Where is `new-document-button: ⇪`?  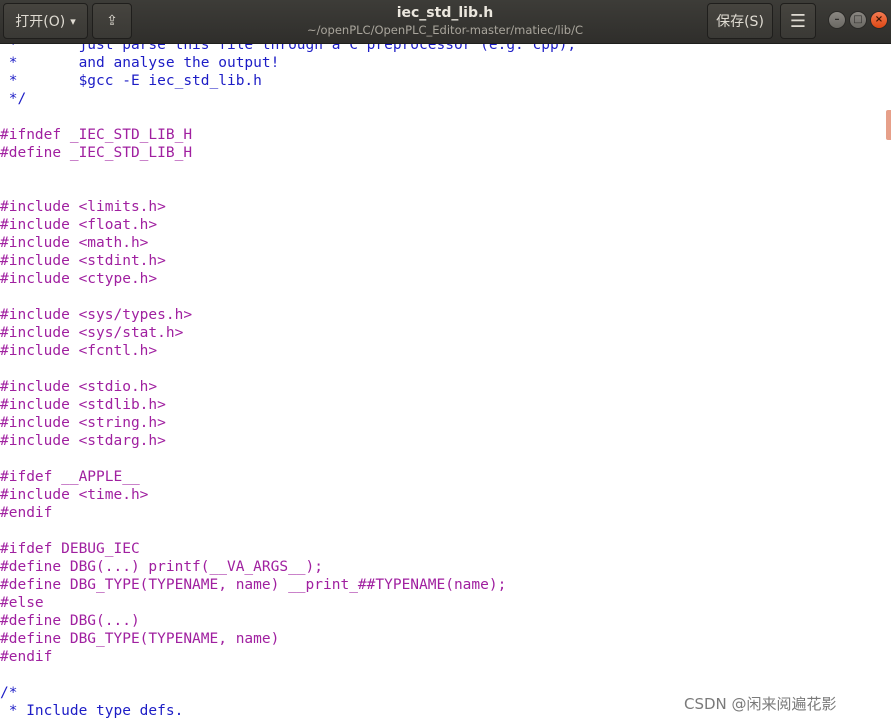
new-document-button: ⇪ is located at coordinates (112, 21).